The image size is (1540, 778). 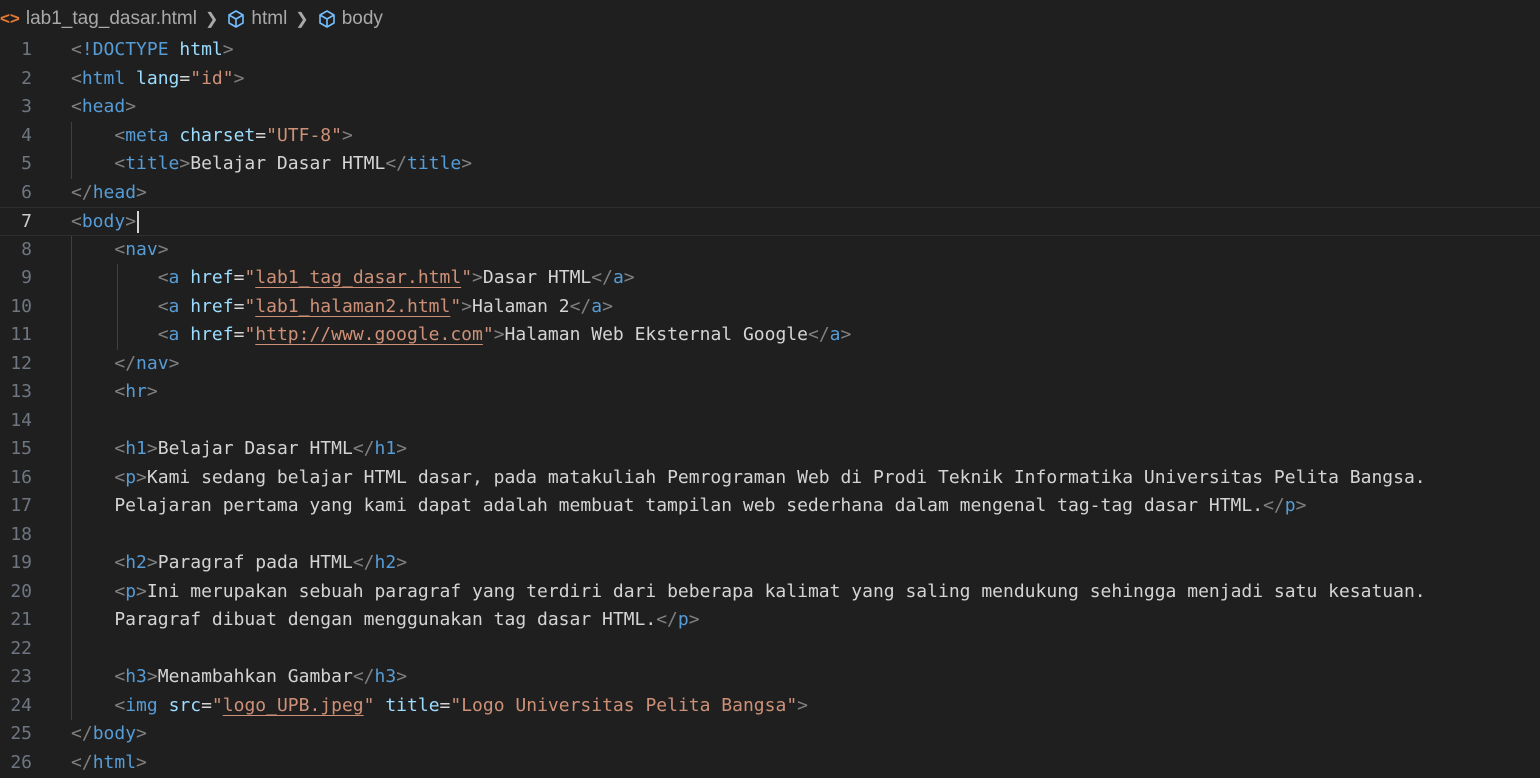 What do you see at coordinates (255, 448) in the screenshot?
I see `code-token: Belajar Dasar HTML` at bounding box center [255, 448].